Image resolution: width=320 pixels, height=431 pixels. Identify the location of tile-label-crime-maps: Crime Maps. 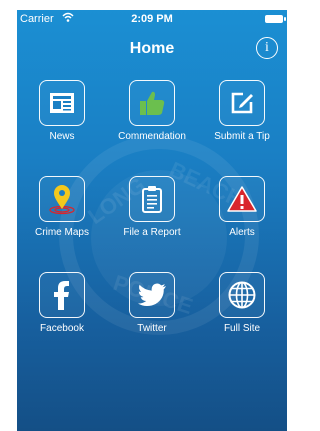
(62, 232).